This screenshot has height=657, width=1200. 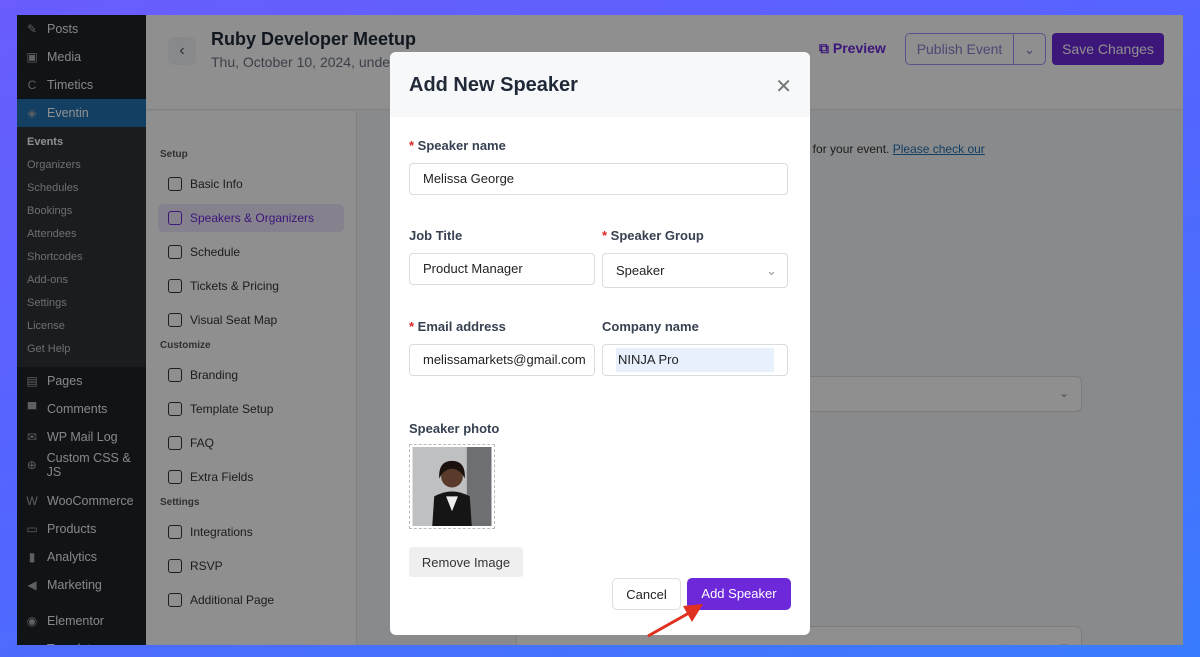 What do you see at coordinates (81, 142) in the screenshot?
I see `wp-submenu-item: Events` at bounding box center [81, 142].